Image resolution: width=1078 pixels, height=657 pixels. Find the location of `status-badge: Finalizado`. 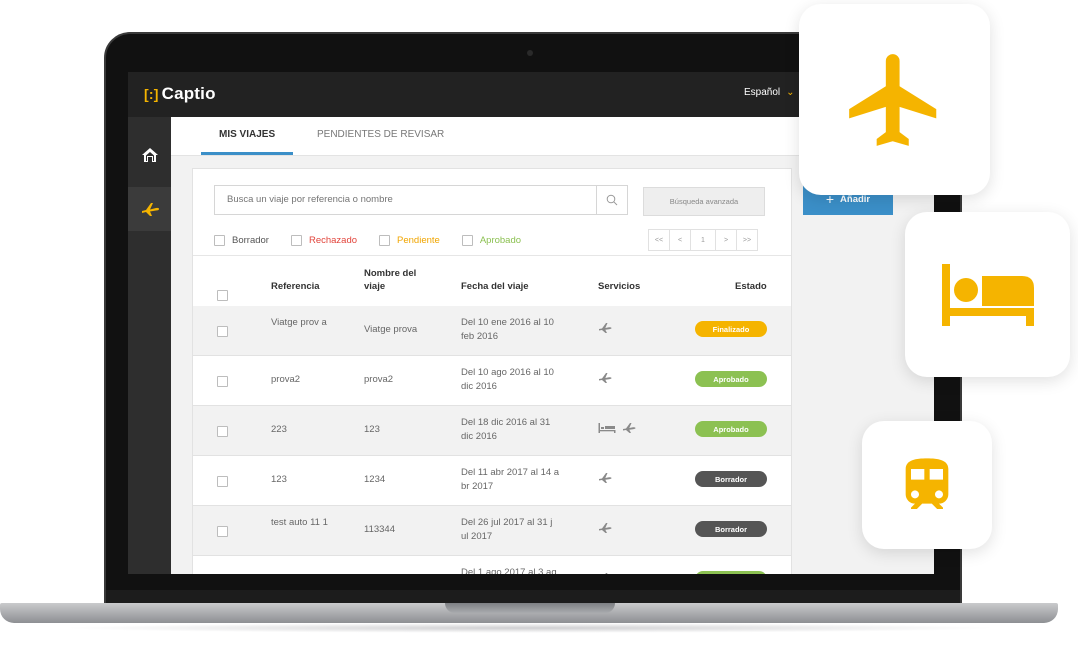

status-badge: Finalizado is located at coordinates (731, 329).